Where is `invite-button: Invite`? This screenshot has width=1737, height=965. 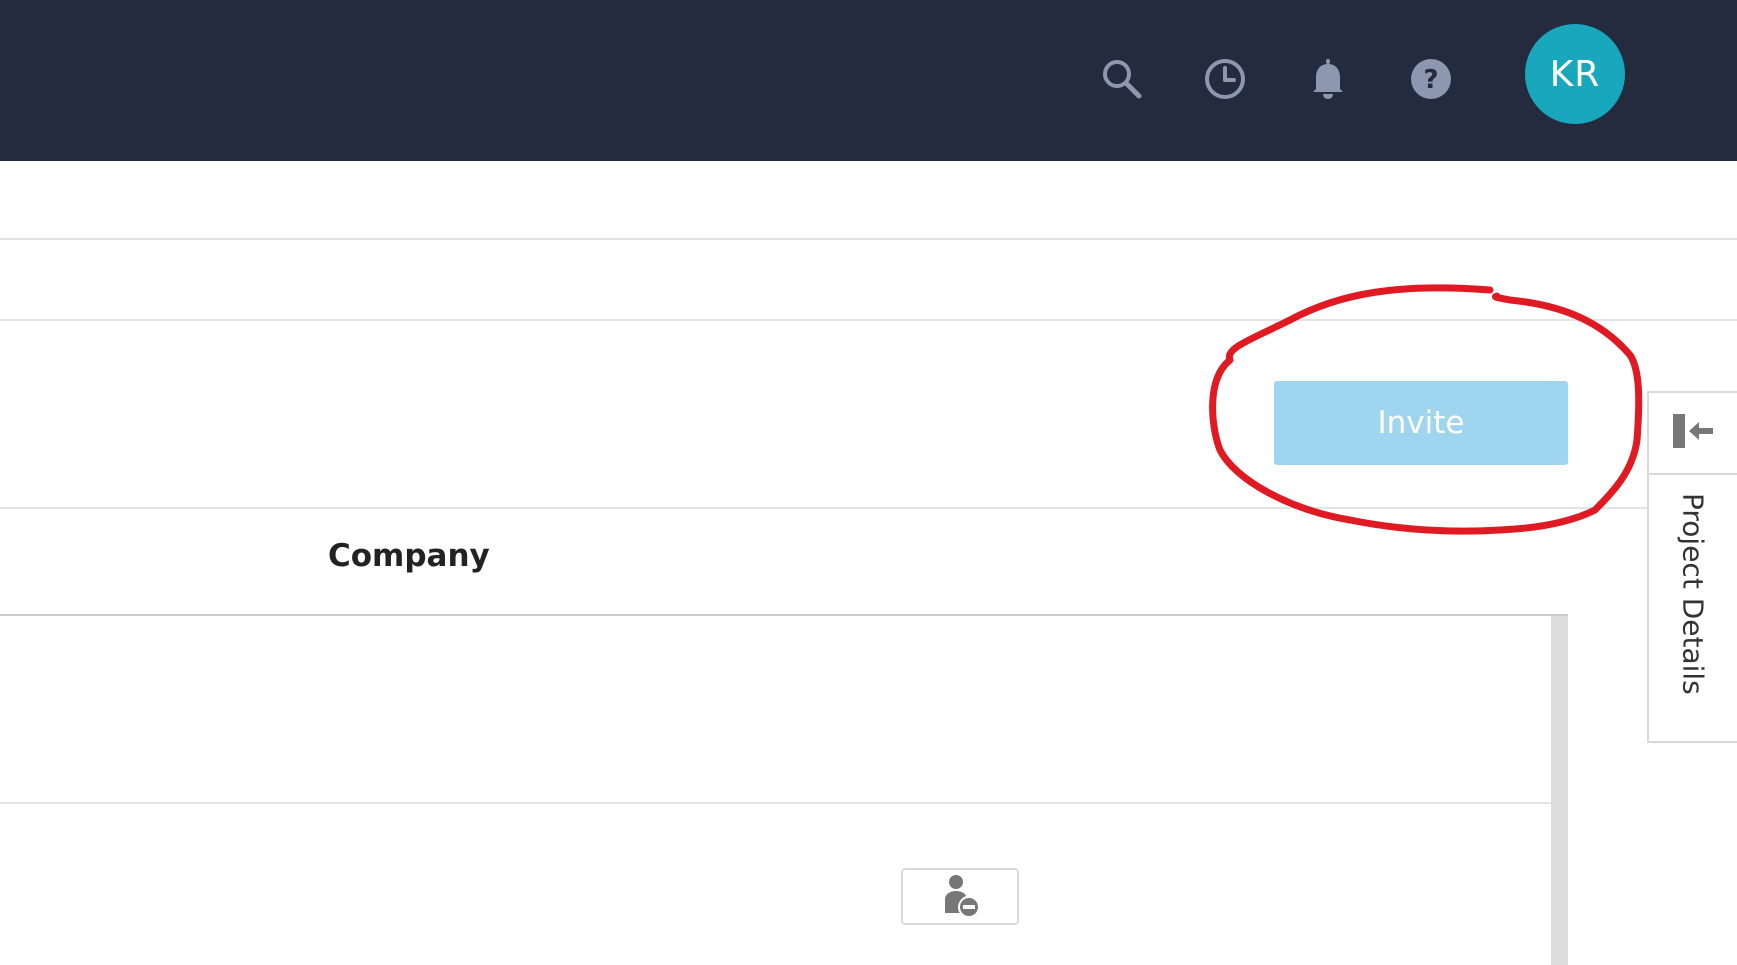
invite-button: Invite is located at coordinates (1421, 423).